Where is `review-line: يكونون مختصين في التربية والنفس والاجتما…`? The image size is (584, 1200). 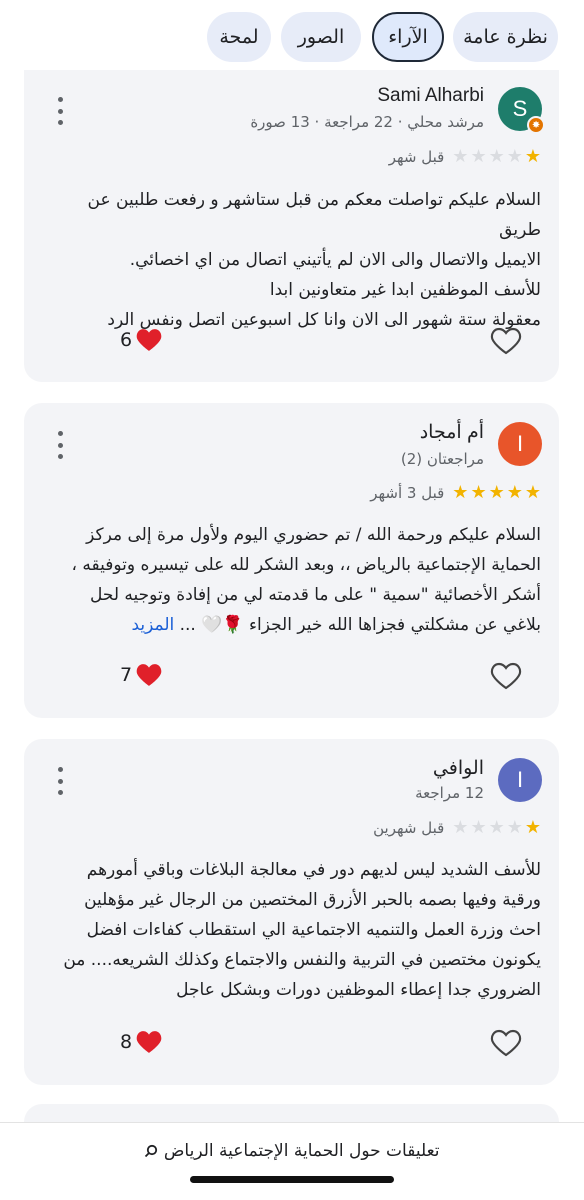 review-line: يكونون مختصين في التربية والنفس والاجتما… is located at coordinates (302, 960).